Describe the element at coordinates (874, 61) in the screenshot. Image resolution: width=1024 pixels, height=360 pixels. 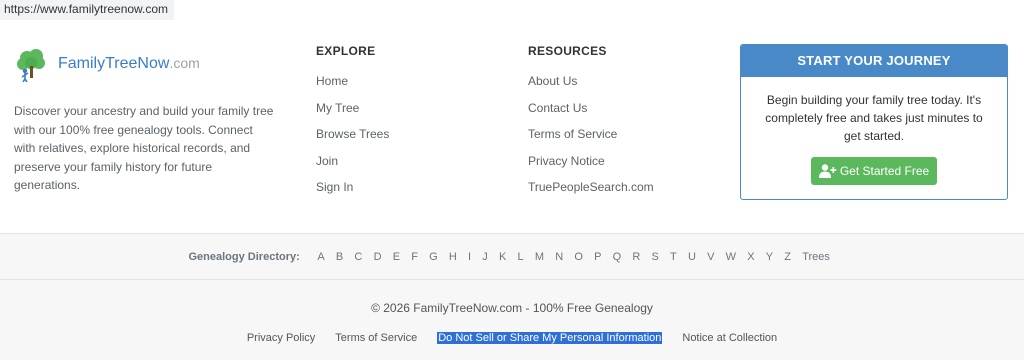
I see `journey-title: START YOUR JOURNEY` at that location.